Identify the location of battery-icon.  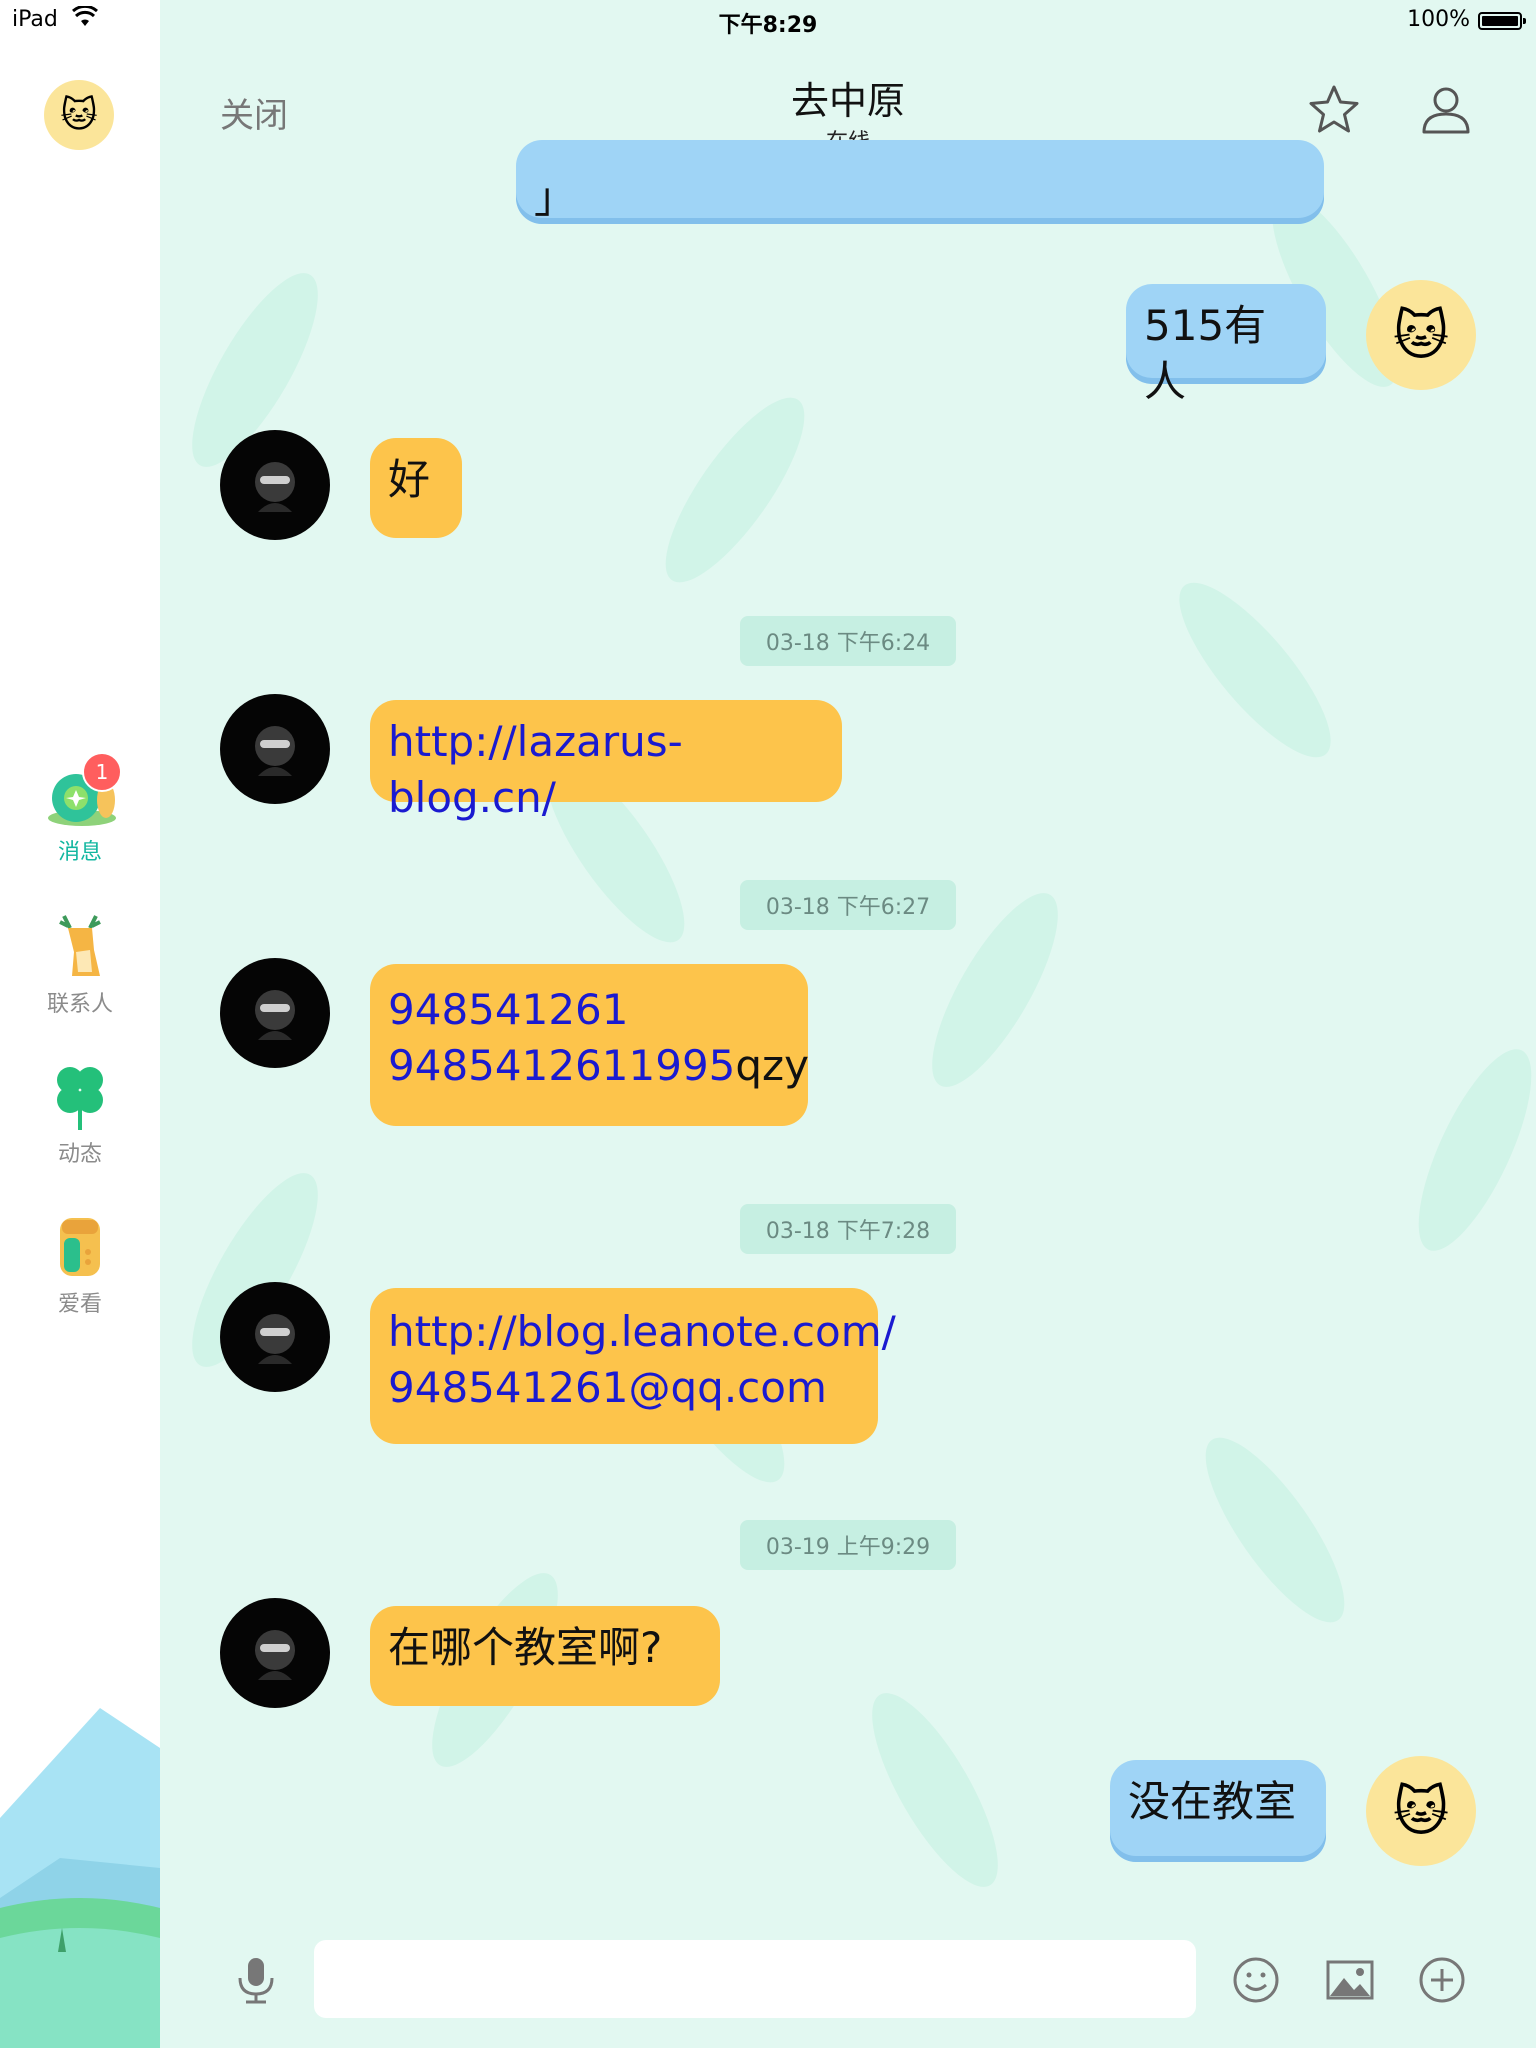
(1502, 21).